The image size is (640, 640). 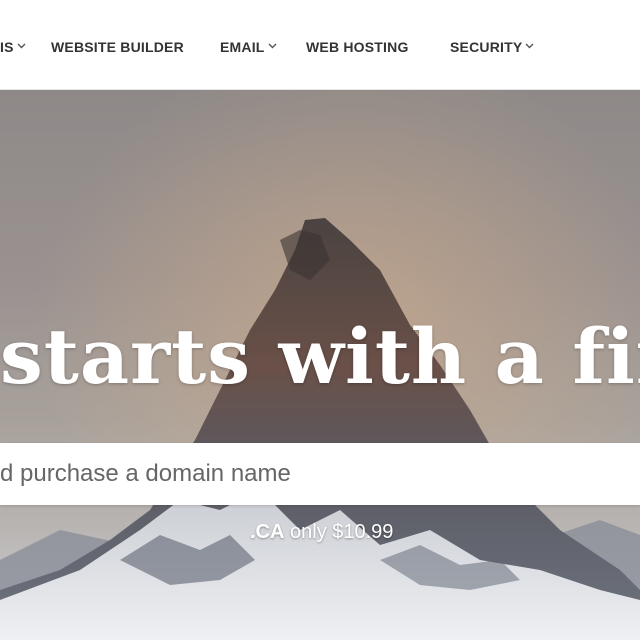 What do you see at coordinates (339, 532) in the screenshot?
I see `promo-price: only $10.99` at bounding box center [339, 532].